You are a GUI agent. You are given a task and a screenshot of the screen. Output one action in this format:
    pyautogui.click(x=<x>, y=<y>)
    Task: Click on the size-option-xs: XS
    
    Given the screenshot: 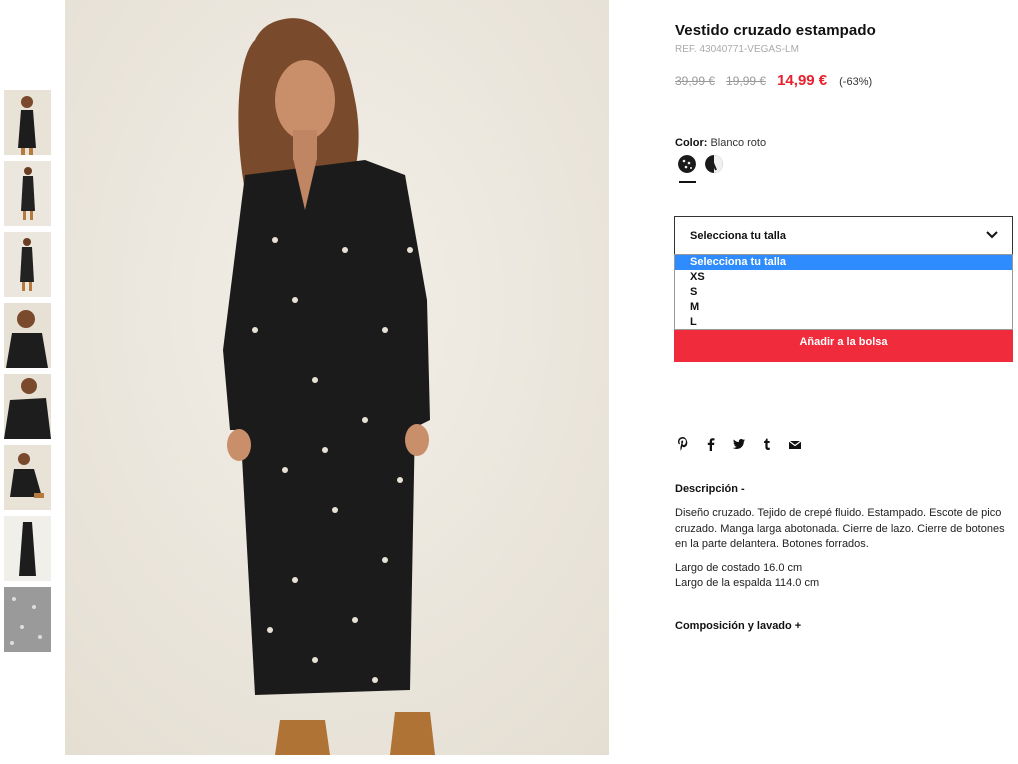 What is the action you would take?
    pyautogui.click(x=843, y=277)
    